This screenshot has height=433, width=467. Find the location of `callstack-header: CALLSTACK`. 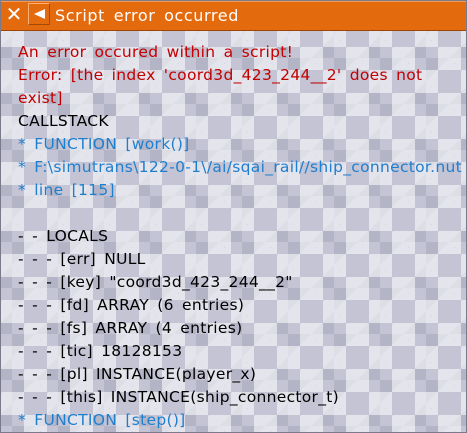

callstack-header: CALLSTACK is located at coordinates (63, 121).